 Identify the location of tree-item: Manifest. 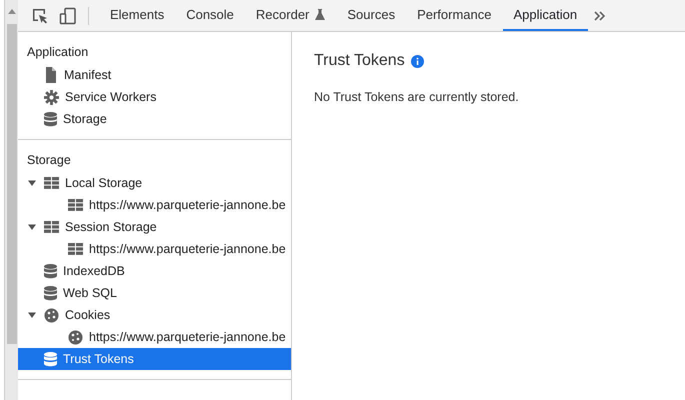
(154, 75).